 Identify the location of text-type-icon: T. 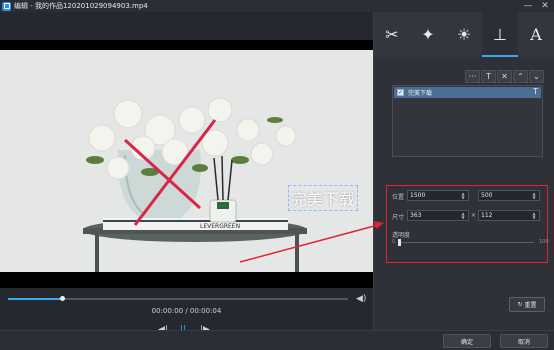
(535, 91).